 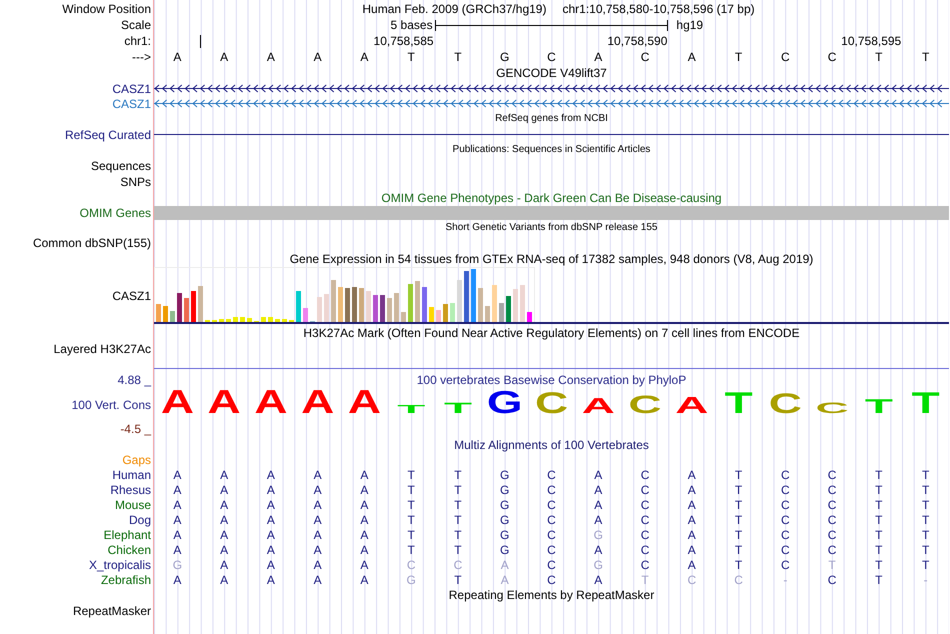 I want to click on track-label: Zebrafish, so click(x=125, y=579).